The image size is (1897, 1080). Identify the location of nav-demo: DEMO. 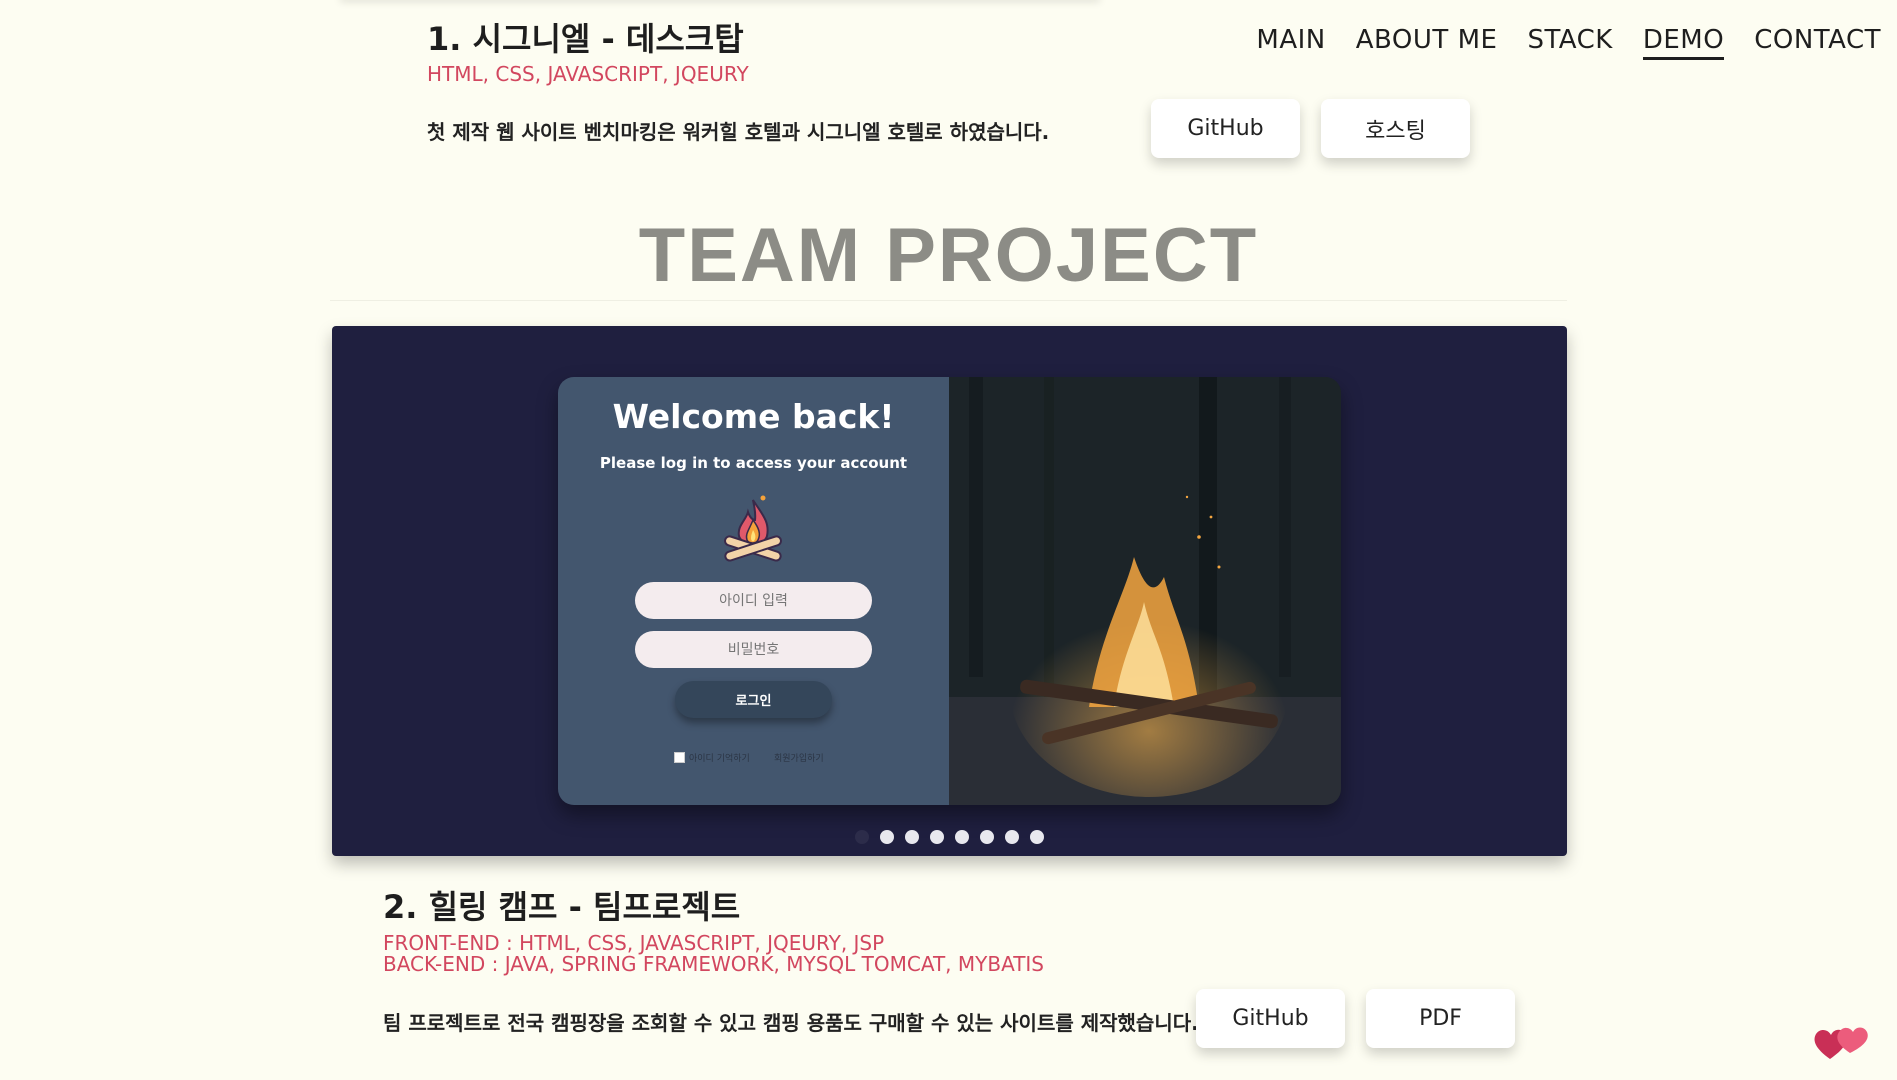
(1683, 42).